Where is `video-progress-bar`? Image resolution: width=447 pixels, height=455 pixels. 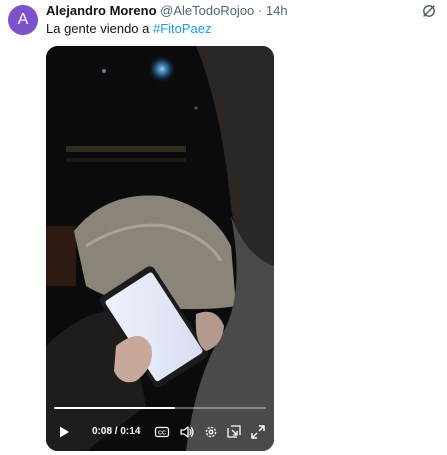 video-progress-bar is located at coordinates (160, 408).